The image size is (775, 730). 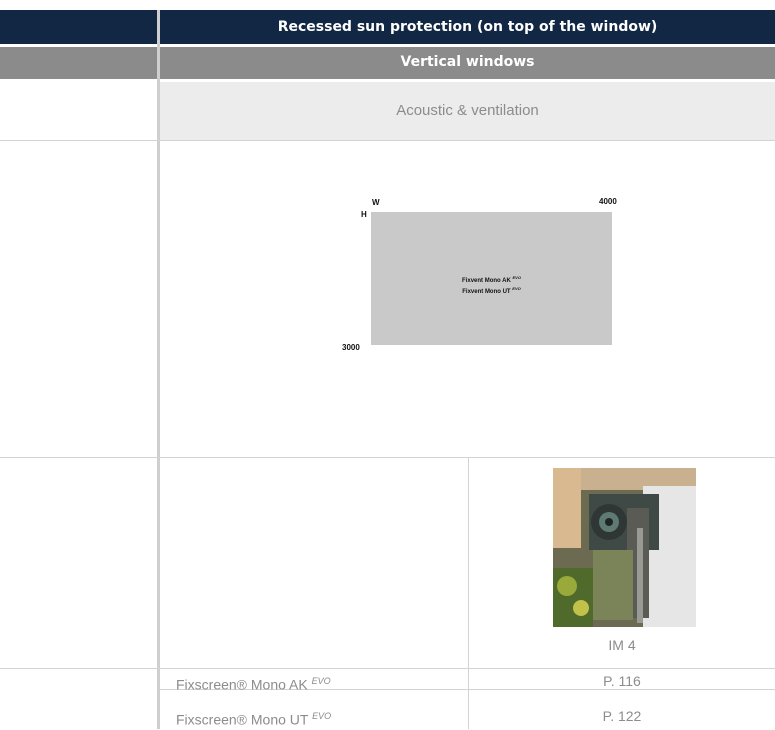 I want to click on product-name: Fixscreen® Mono AK EVO, so click(x=253, y=683).